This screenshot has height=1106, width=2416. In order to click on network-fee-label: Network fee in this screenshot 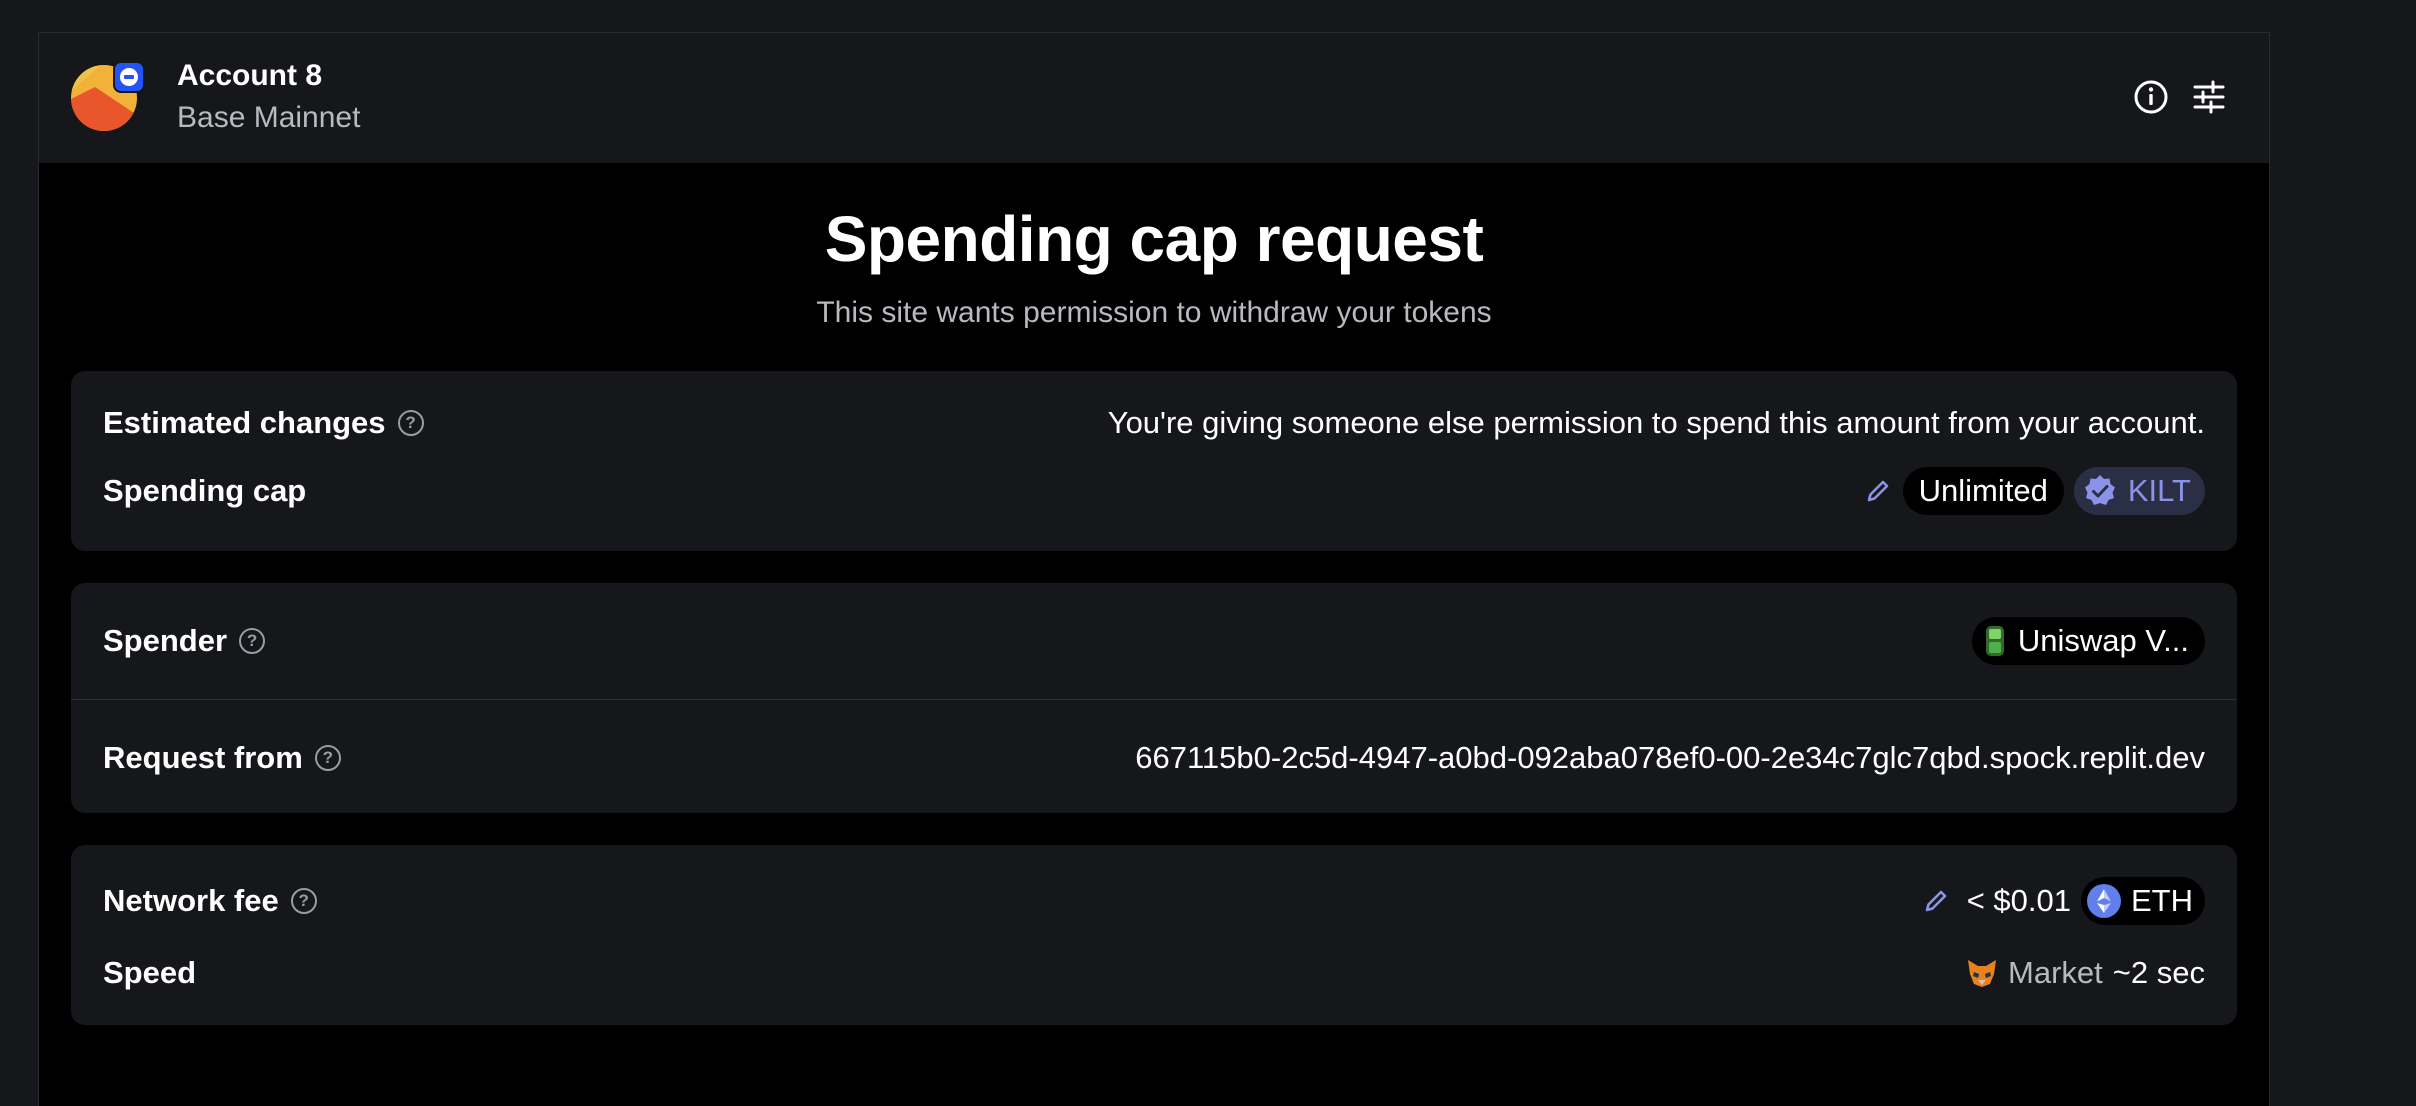, I will do `click(191, 900)`.